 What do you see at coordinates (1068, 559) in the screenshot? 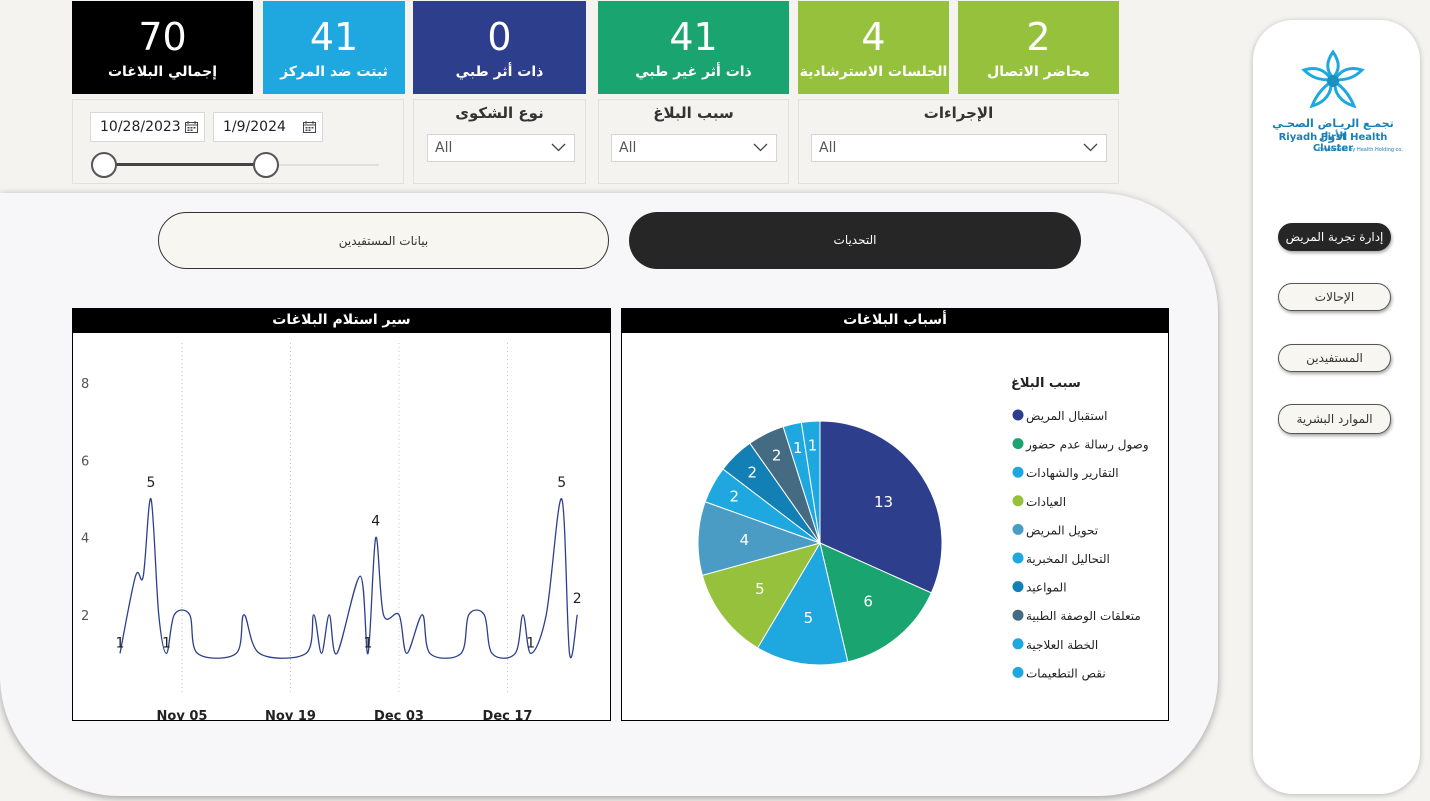
I see `legend-label: التحاليل المخبرية` at bounding box center [1068, 559].